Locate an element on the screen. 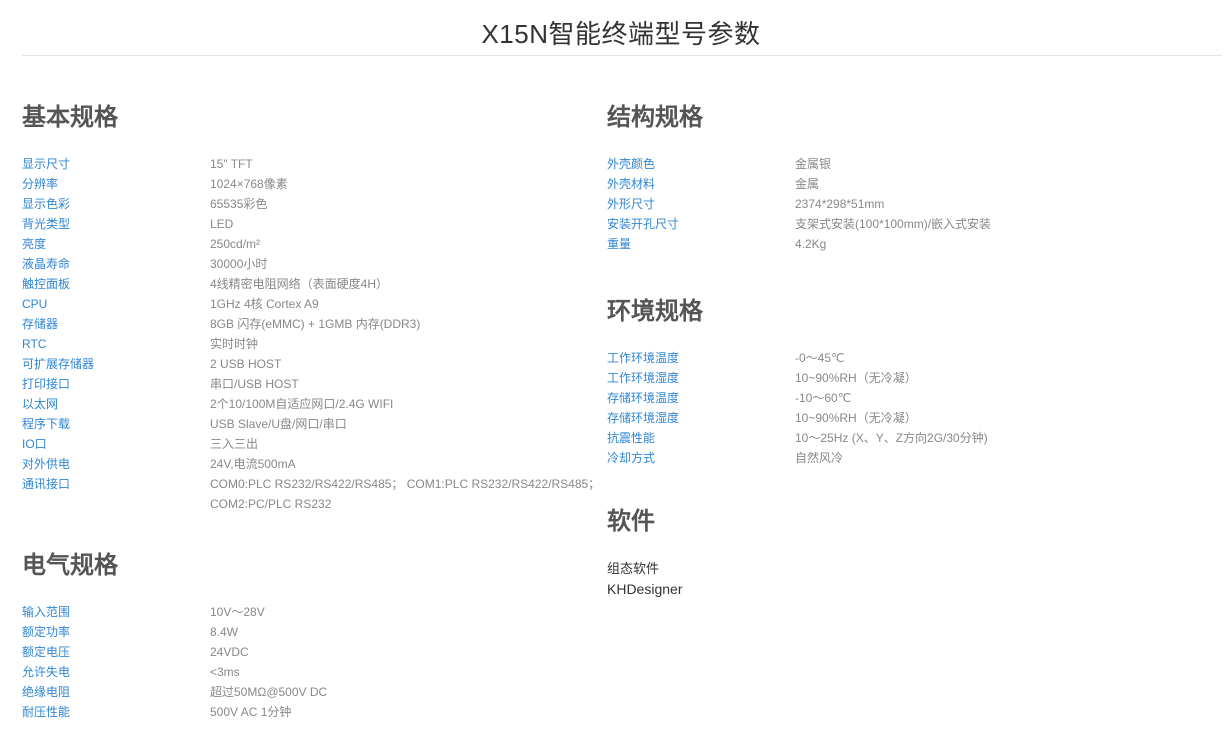 Image resolution: width=1224 pixels, height=754 pixels. software-category: 组态软件 is located at coordinates (633, 568).